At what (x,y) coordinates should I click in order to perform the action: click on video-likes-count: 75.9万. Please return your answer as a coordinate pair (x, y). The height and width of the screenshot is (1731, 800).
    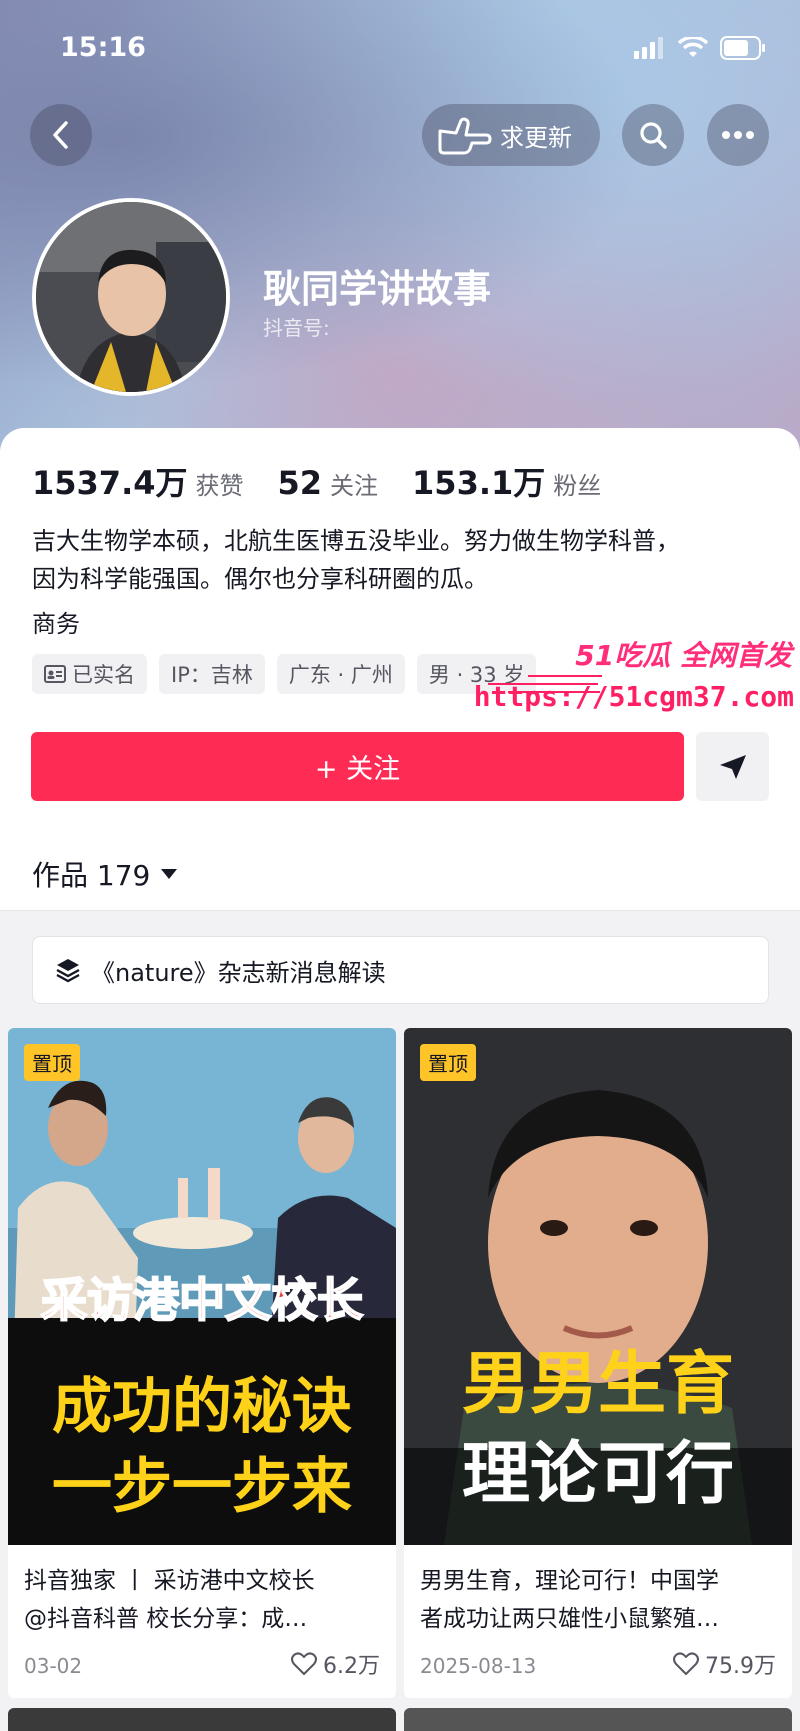
    Looking at the image, I should click on (740, 1666).